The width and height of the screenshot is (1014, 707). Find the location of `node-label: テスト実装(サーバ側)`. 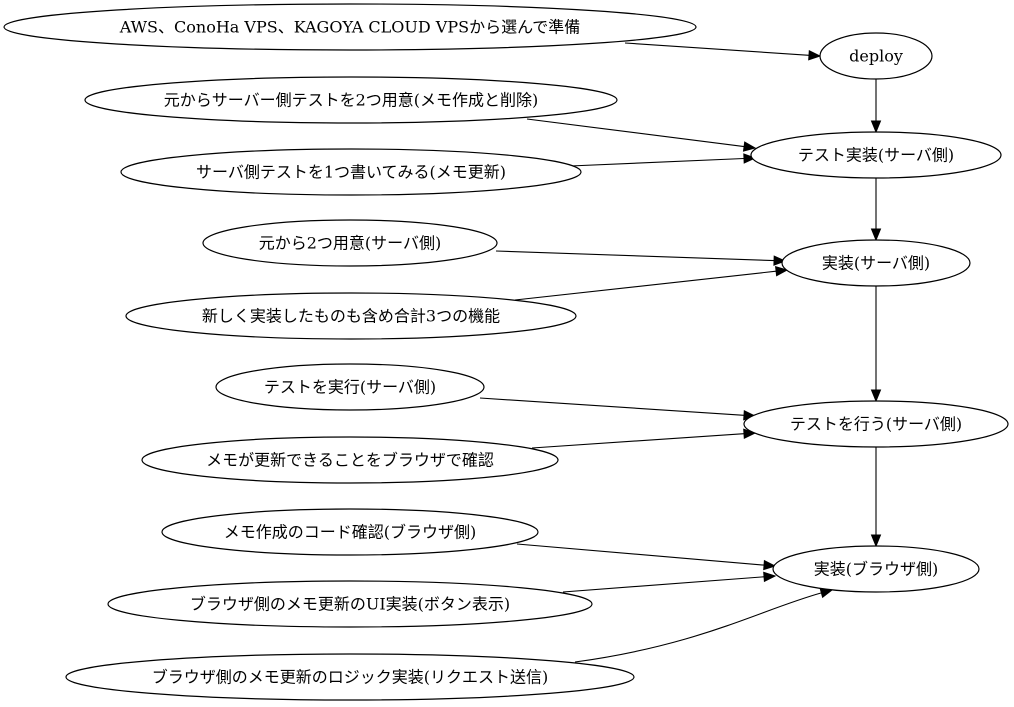

node-label: テスト実装(サーバ側) is located at coordinates (876, 155).